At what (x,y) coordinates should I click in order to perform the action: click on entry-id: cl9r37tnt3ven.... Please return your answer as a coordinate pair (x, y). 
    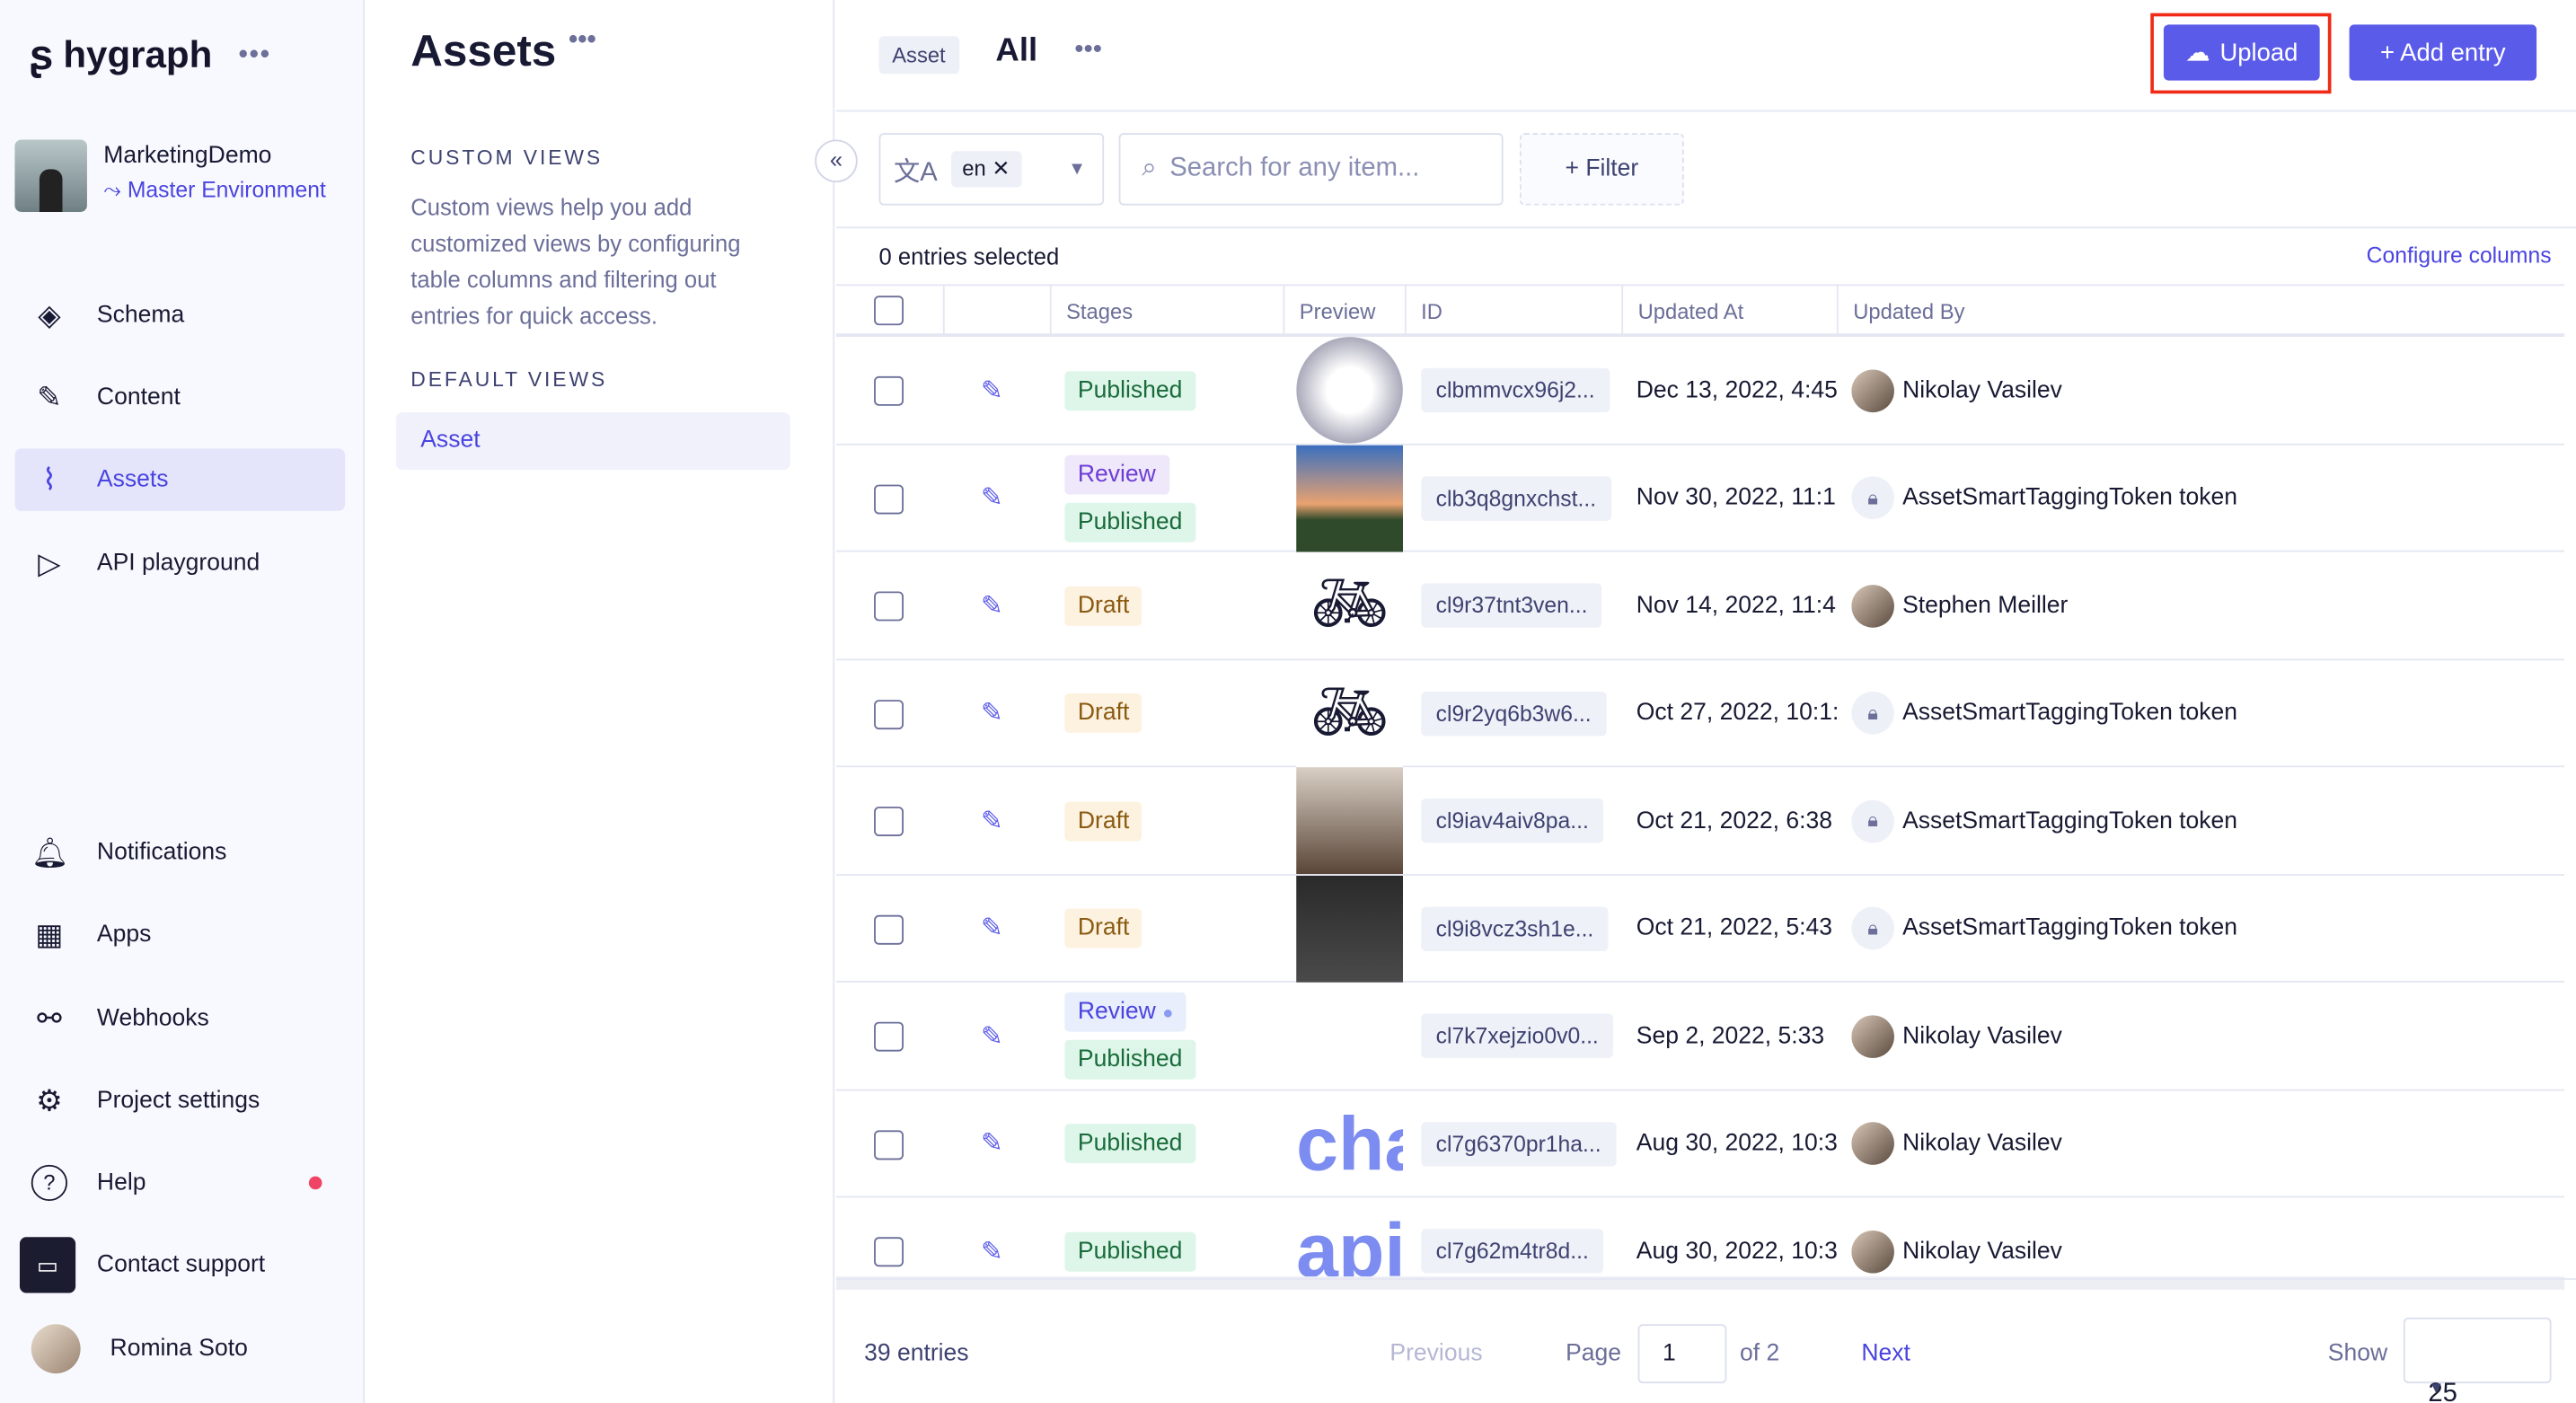
    Looking at the image, I should click on (1511, 605).